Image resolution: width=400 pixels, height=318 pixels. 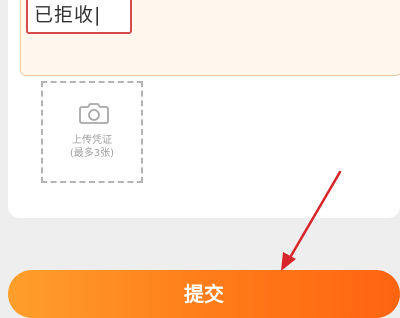 I want to click on upload-proof-button: 上传凭证 (最多3张), so click(x=92, y=132).